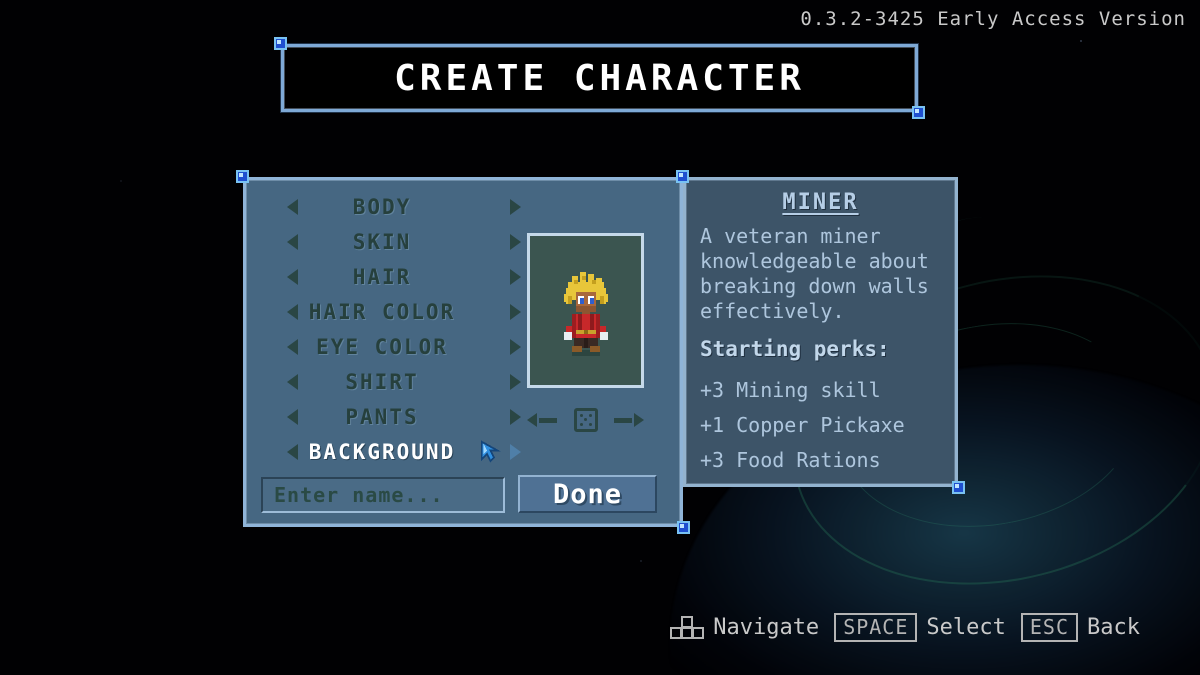 The height and width of the screenshot is (675, 1200). What do you see at coordinates (382, 416) in the screenshot?
I see `option-label: PANTS` at bounding box center [382, 416].